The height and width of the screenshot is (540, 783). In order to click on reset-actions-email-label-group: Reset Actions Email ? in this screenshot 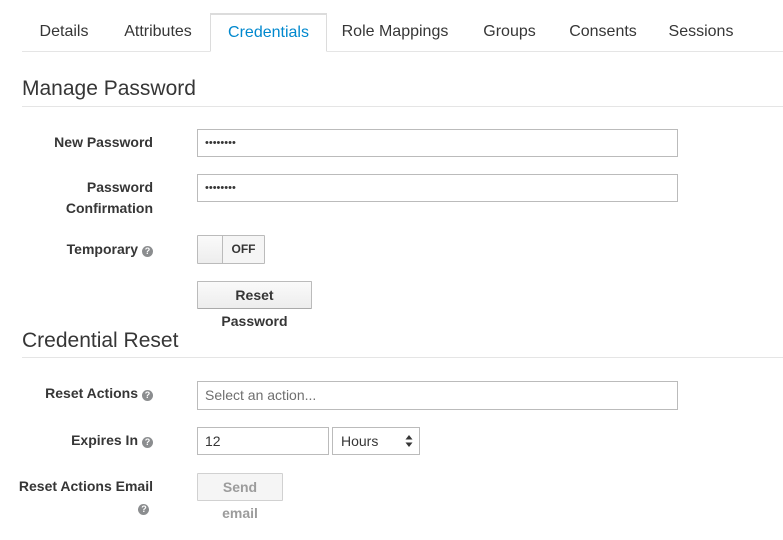, I will do `click(86, 497)`.